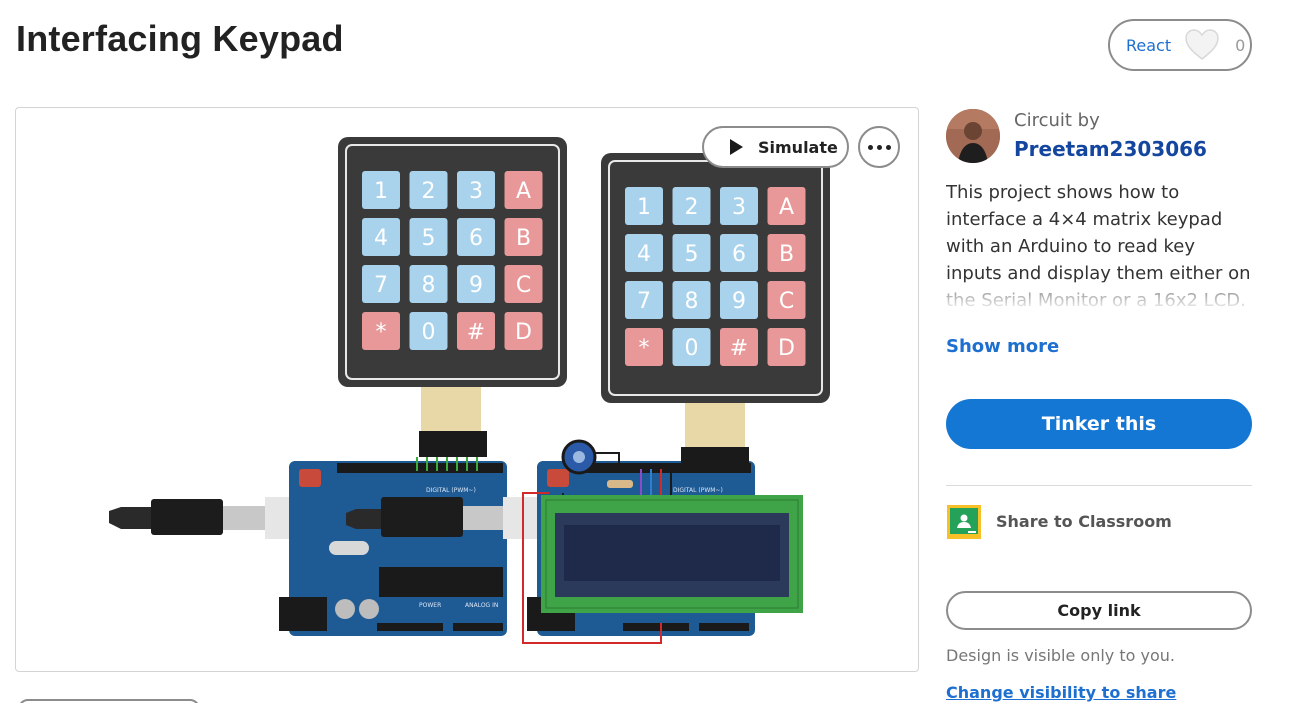 This screenshot has height=703, width=1297. What do you see at coordinates (476, 332) in the screenshot?
I see `keypad-1-key-label: #` at bounding box center [476, 332].